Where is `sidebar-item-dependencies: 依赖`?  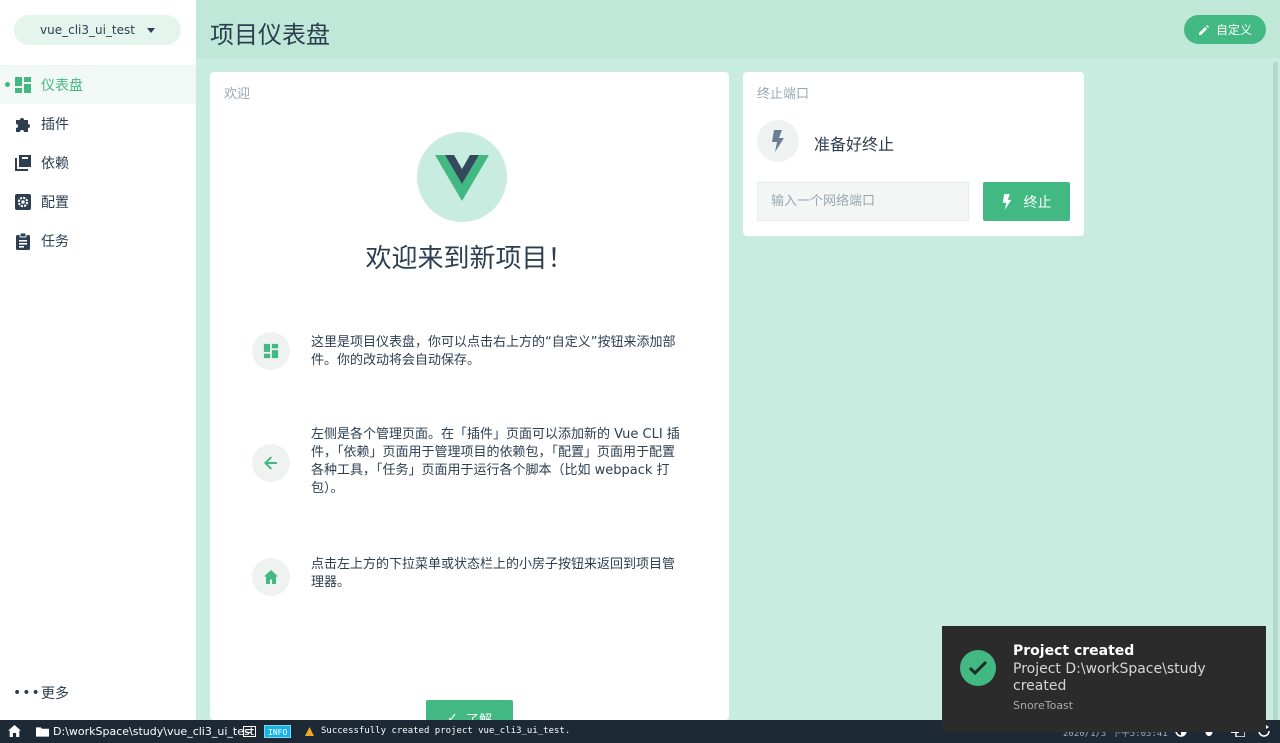 sidebar-item-dependencies: 依赖 is located at coordinates (98, 162).